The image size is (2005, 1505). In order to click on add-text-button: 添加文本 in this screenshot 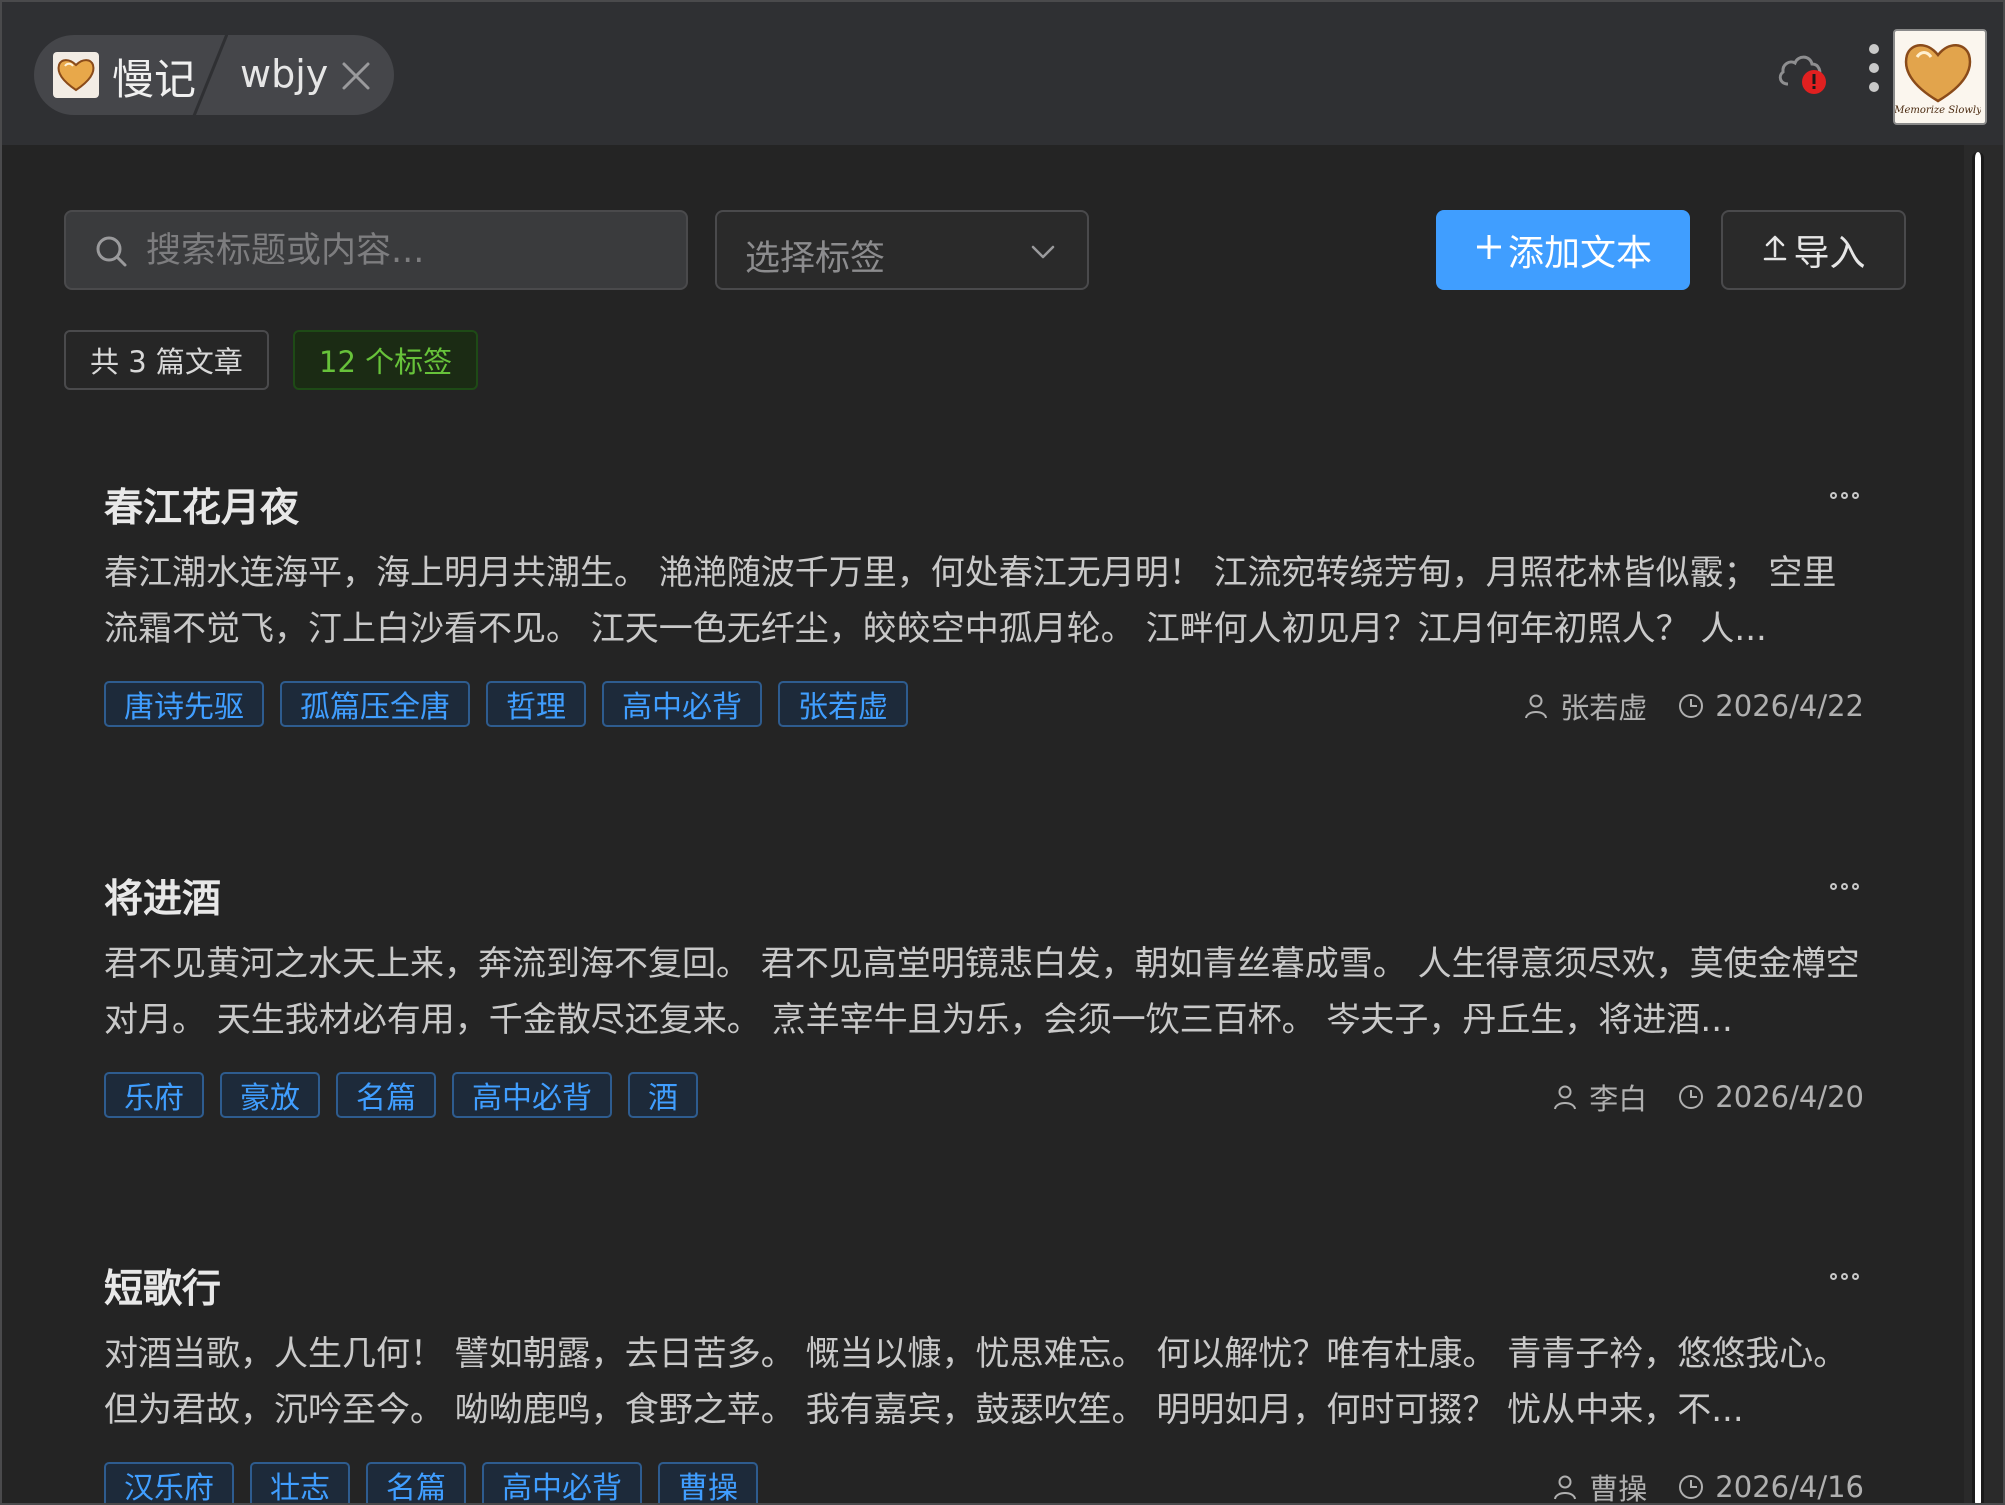, I will do `click(1563, 250)`.